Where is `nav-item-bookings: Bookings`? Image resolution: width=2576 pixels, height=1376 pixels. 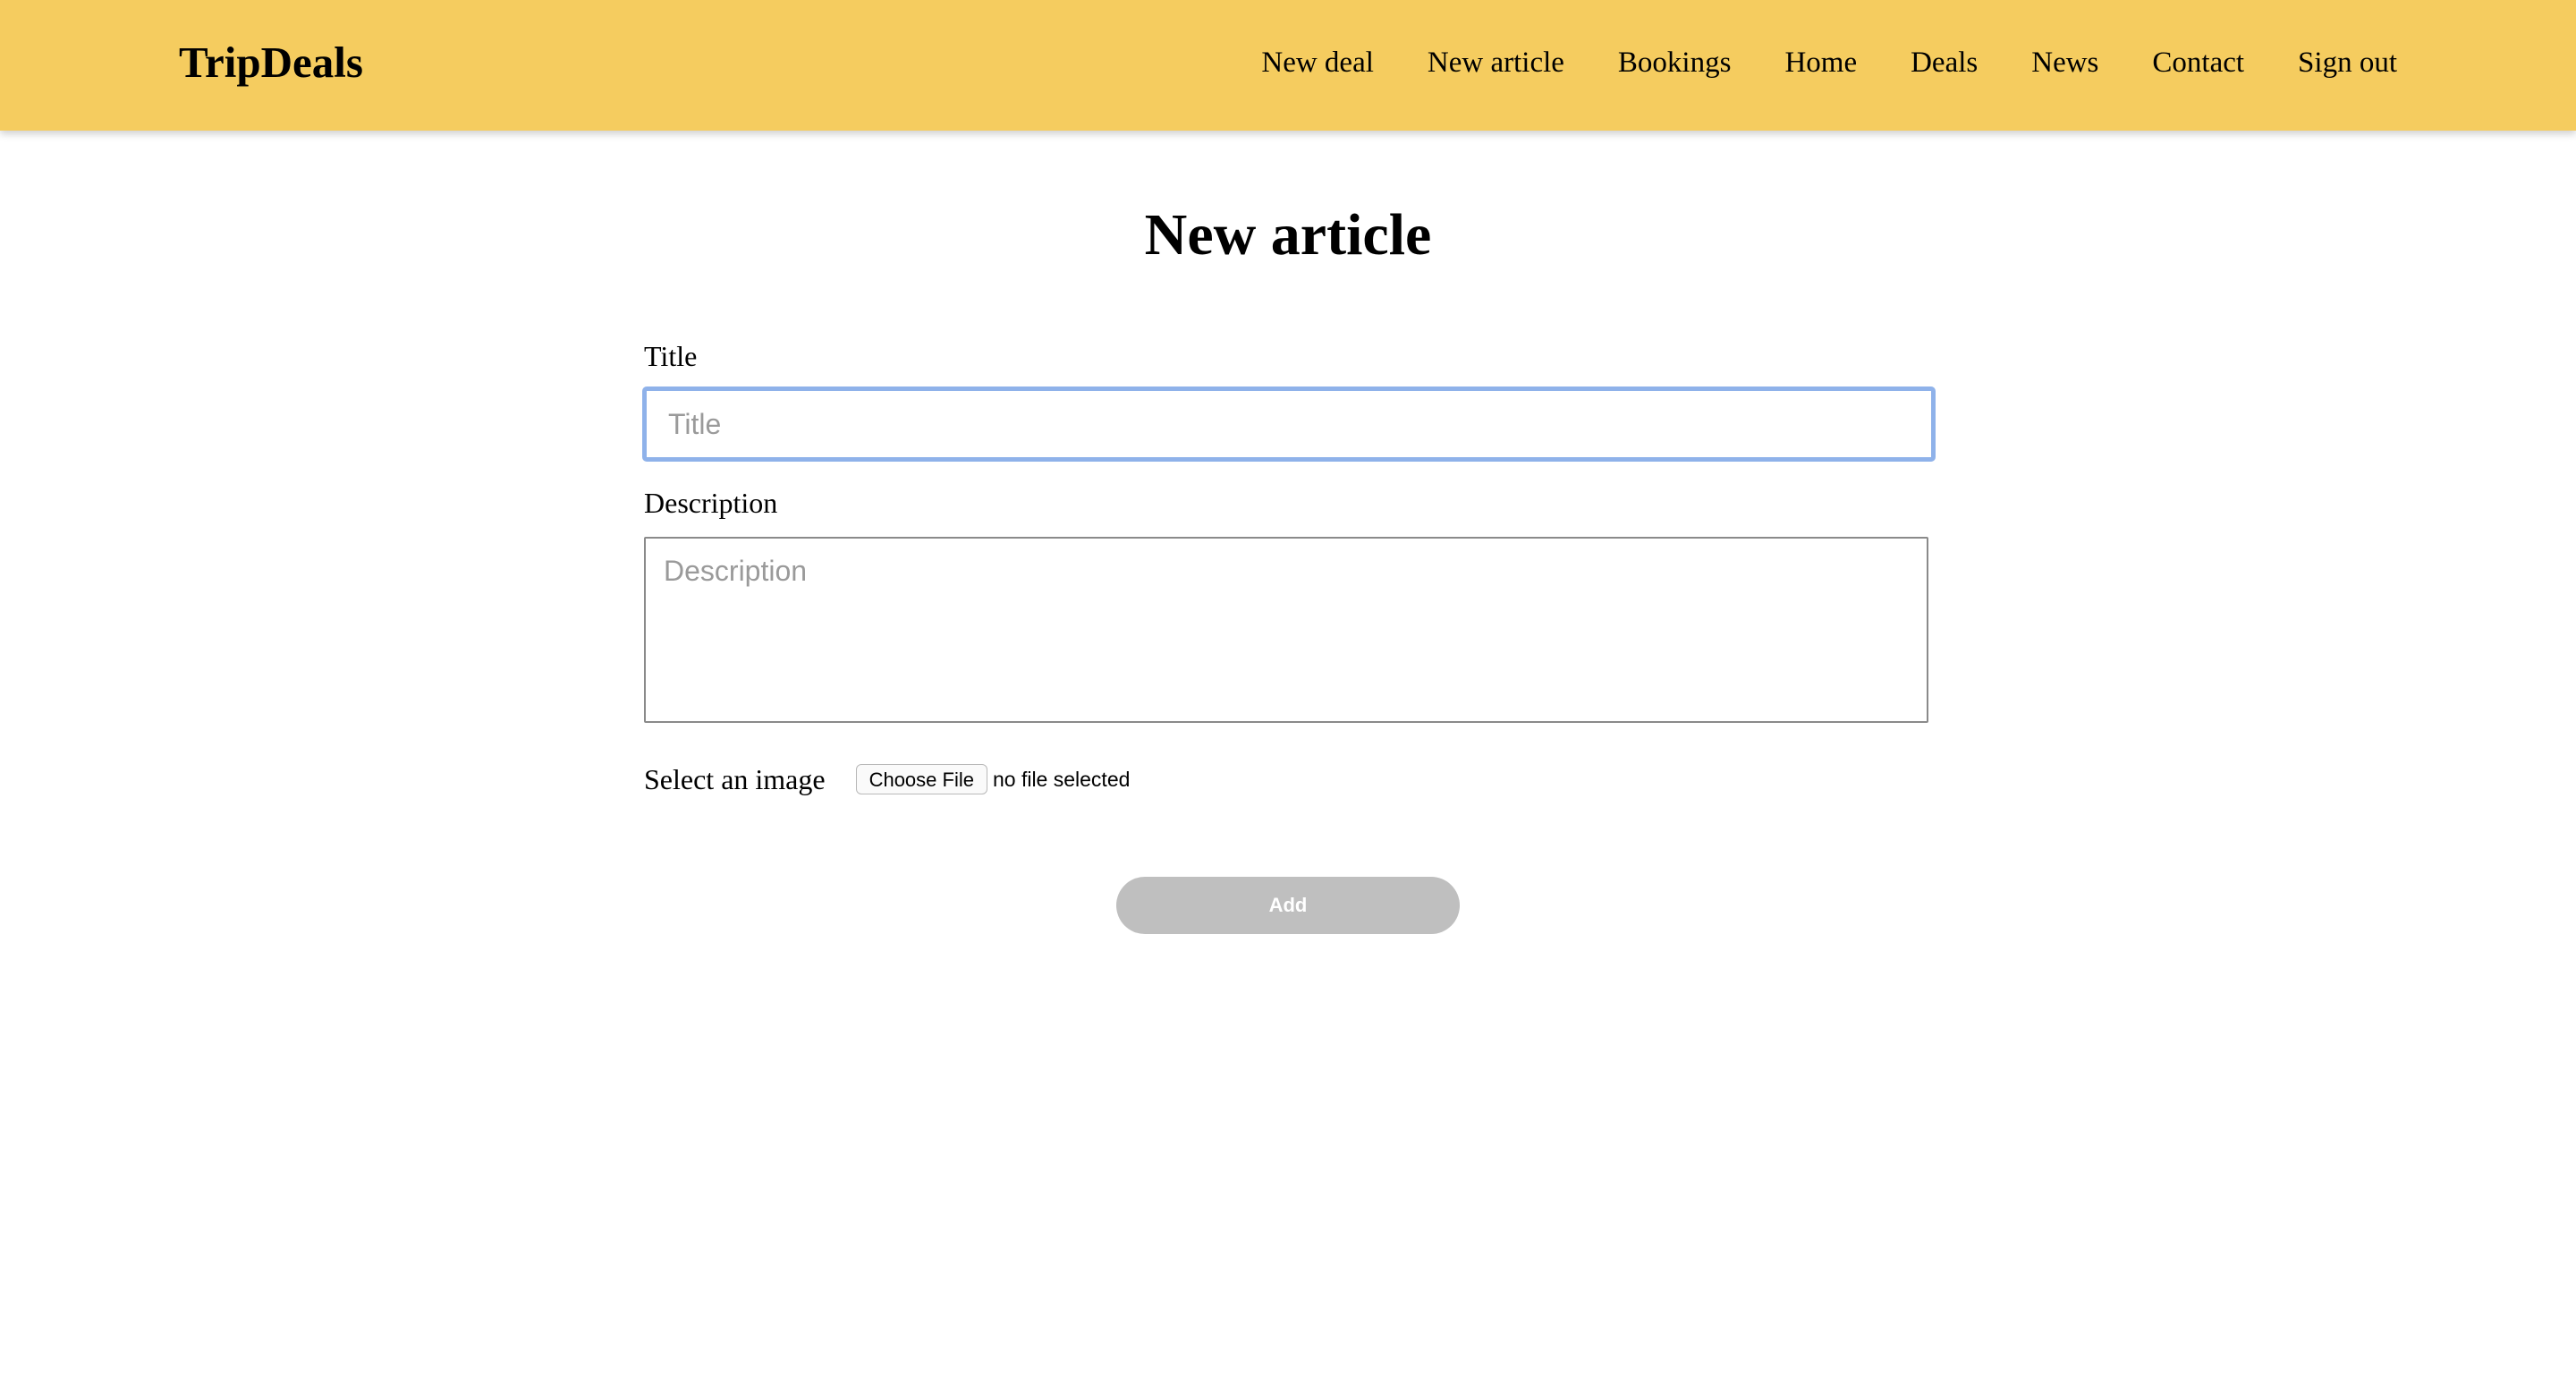
nav-item-bookings: Bookings is located at coordinates (1675, 64).